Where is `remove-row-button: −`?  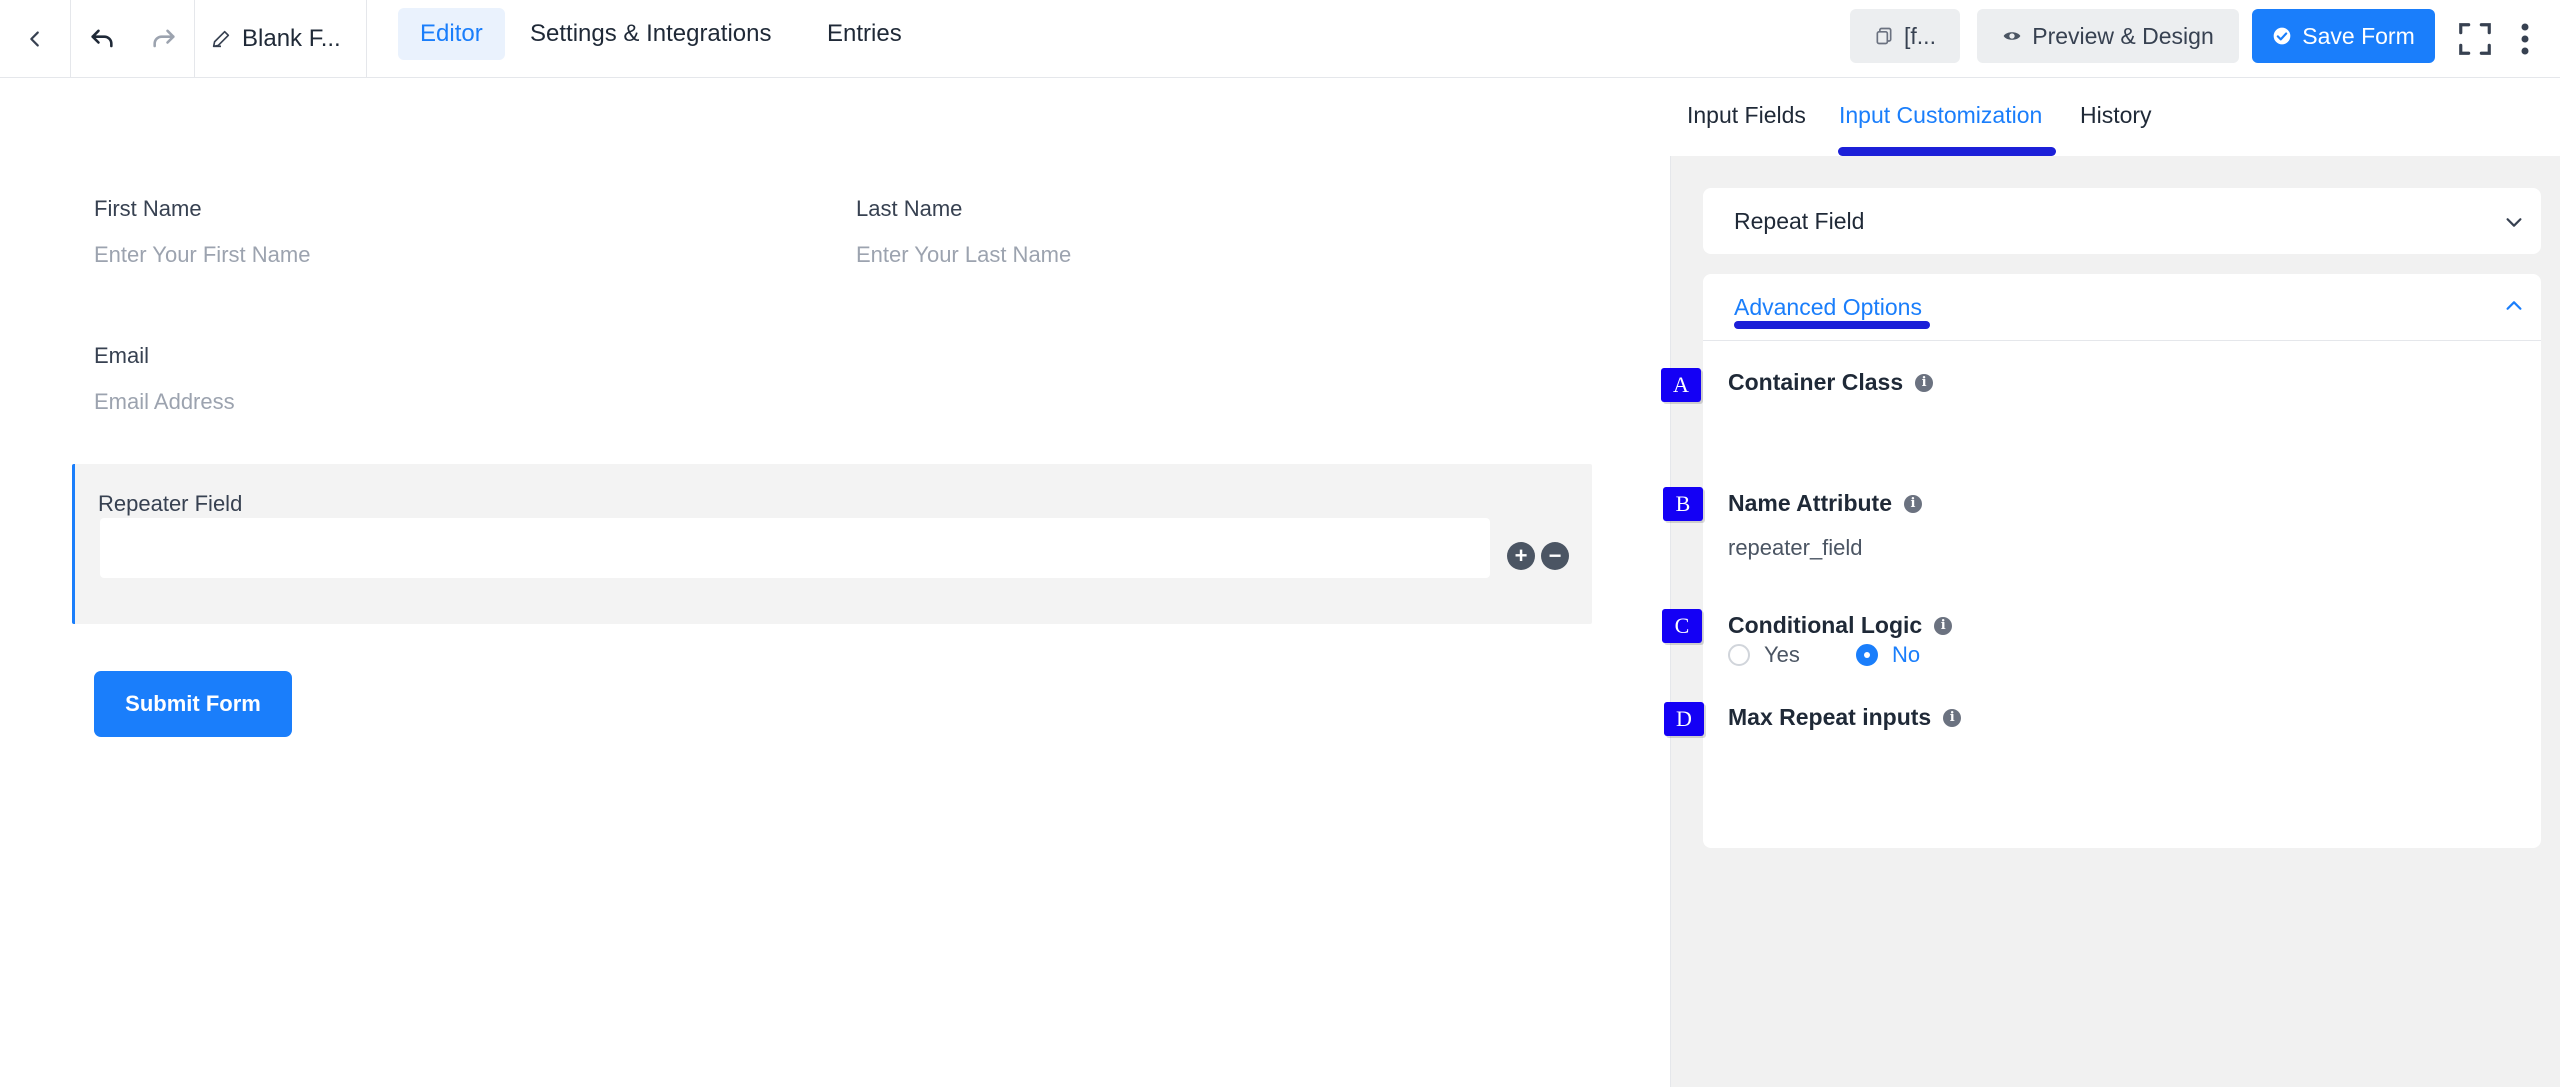
remove-row-button: − is located at coordinates (1555, 556).